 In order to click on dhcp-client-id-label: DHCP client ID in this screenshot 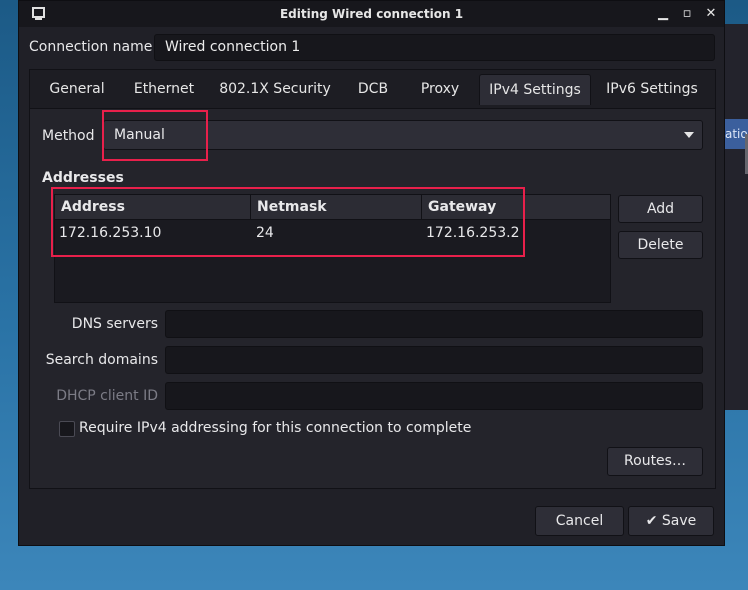, I will do `click(107, 396)`.